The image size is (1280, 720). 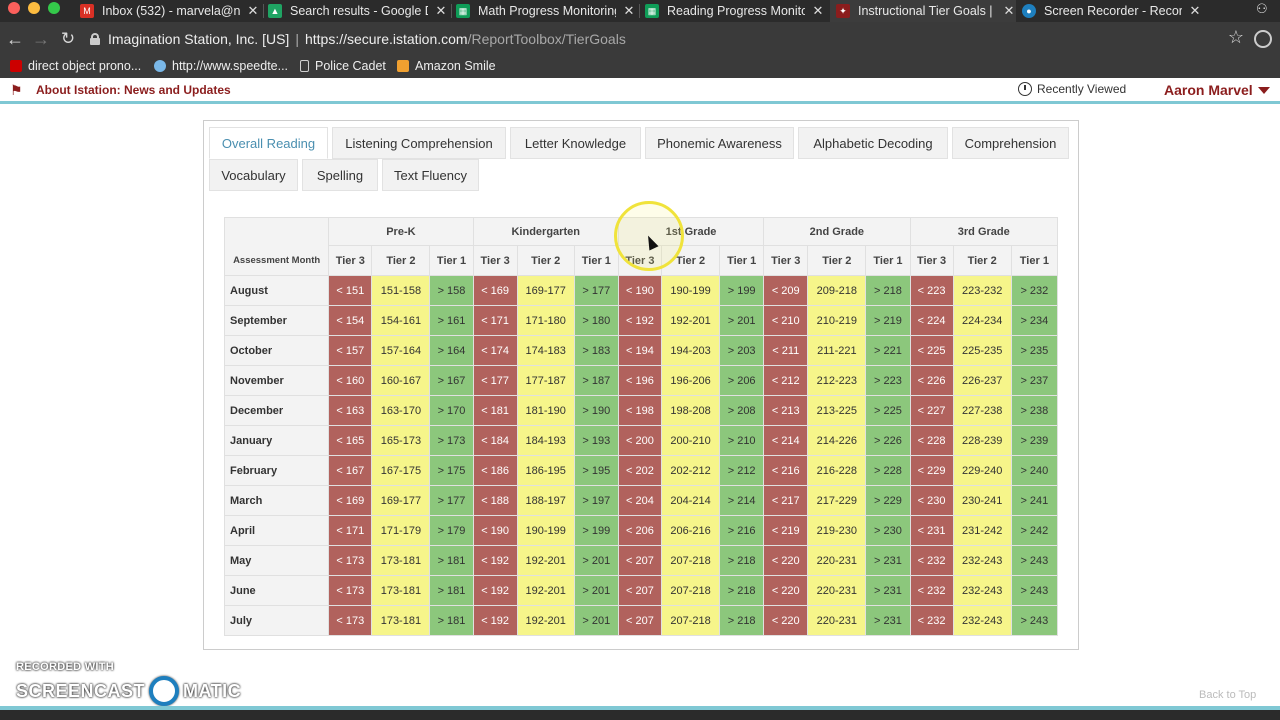 What do you see at coordinates (546, 39) in the screenshot?
I see `url-path: /ReportToolbox/TierGoals` at bounding box center [546, 39].